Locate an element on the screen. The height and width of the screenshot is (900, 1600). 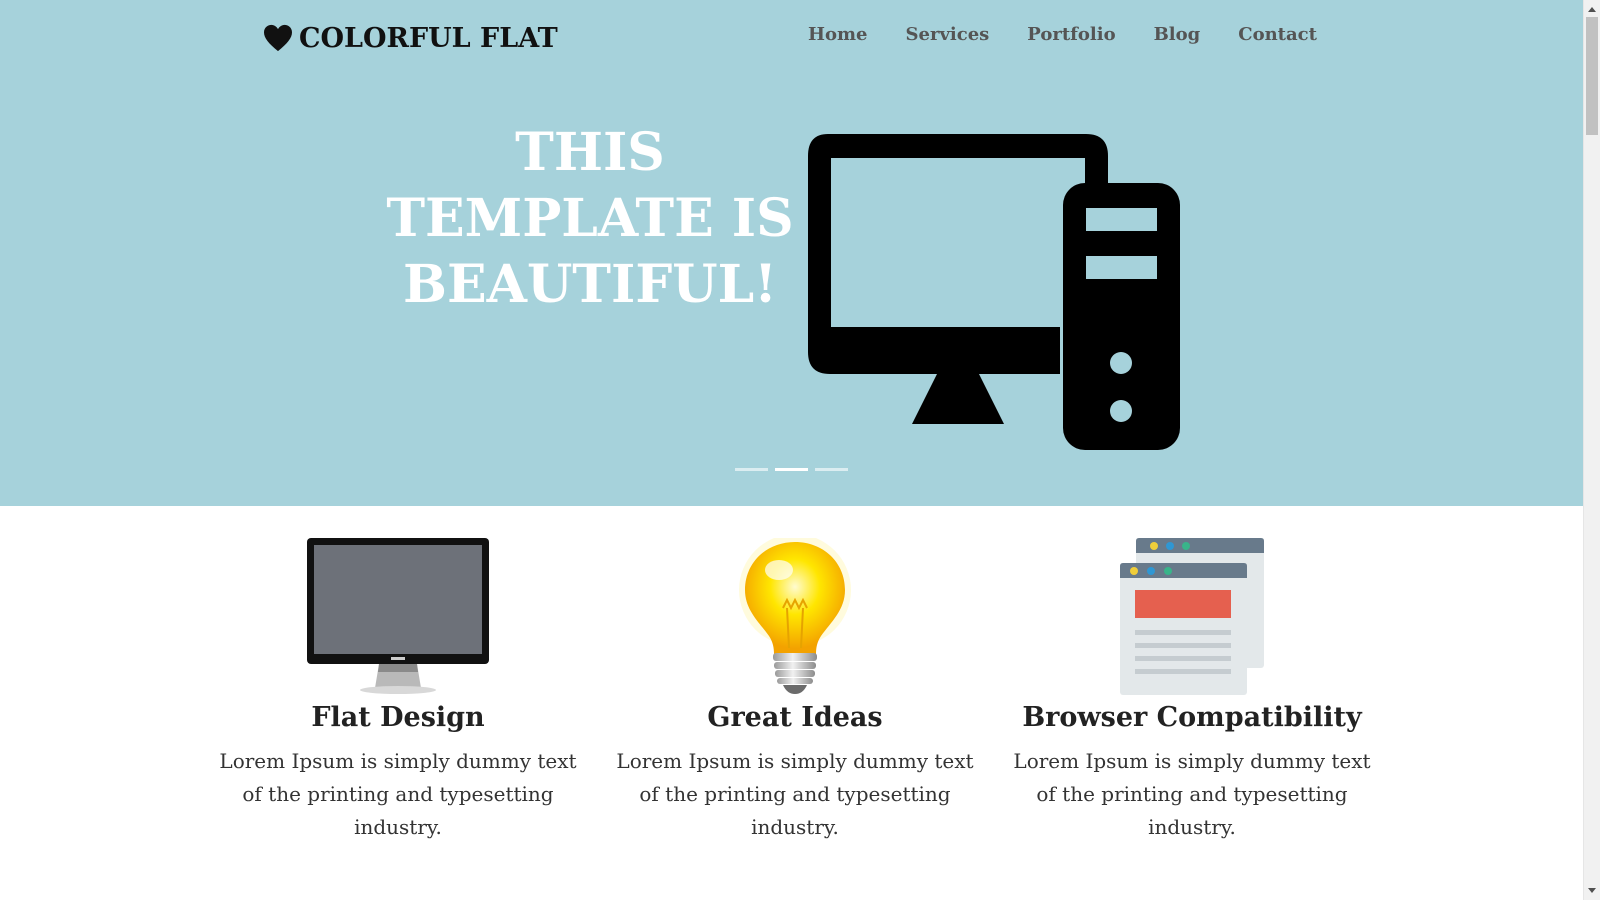
nav-item-blog: Blog is located at coordinates (1177, 34).